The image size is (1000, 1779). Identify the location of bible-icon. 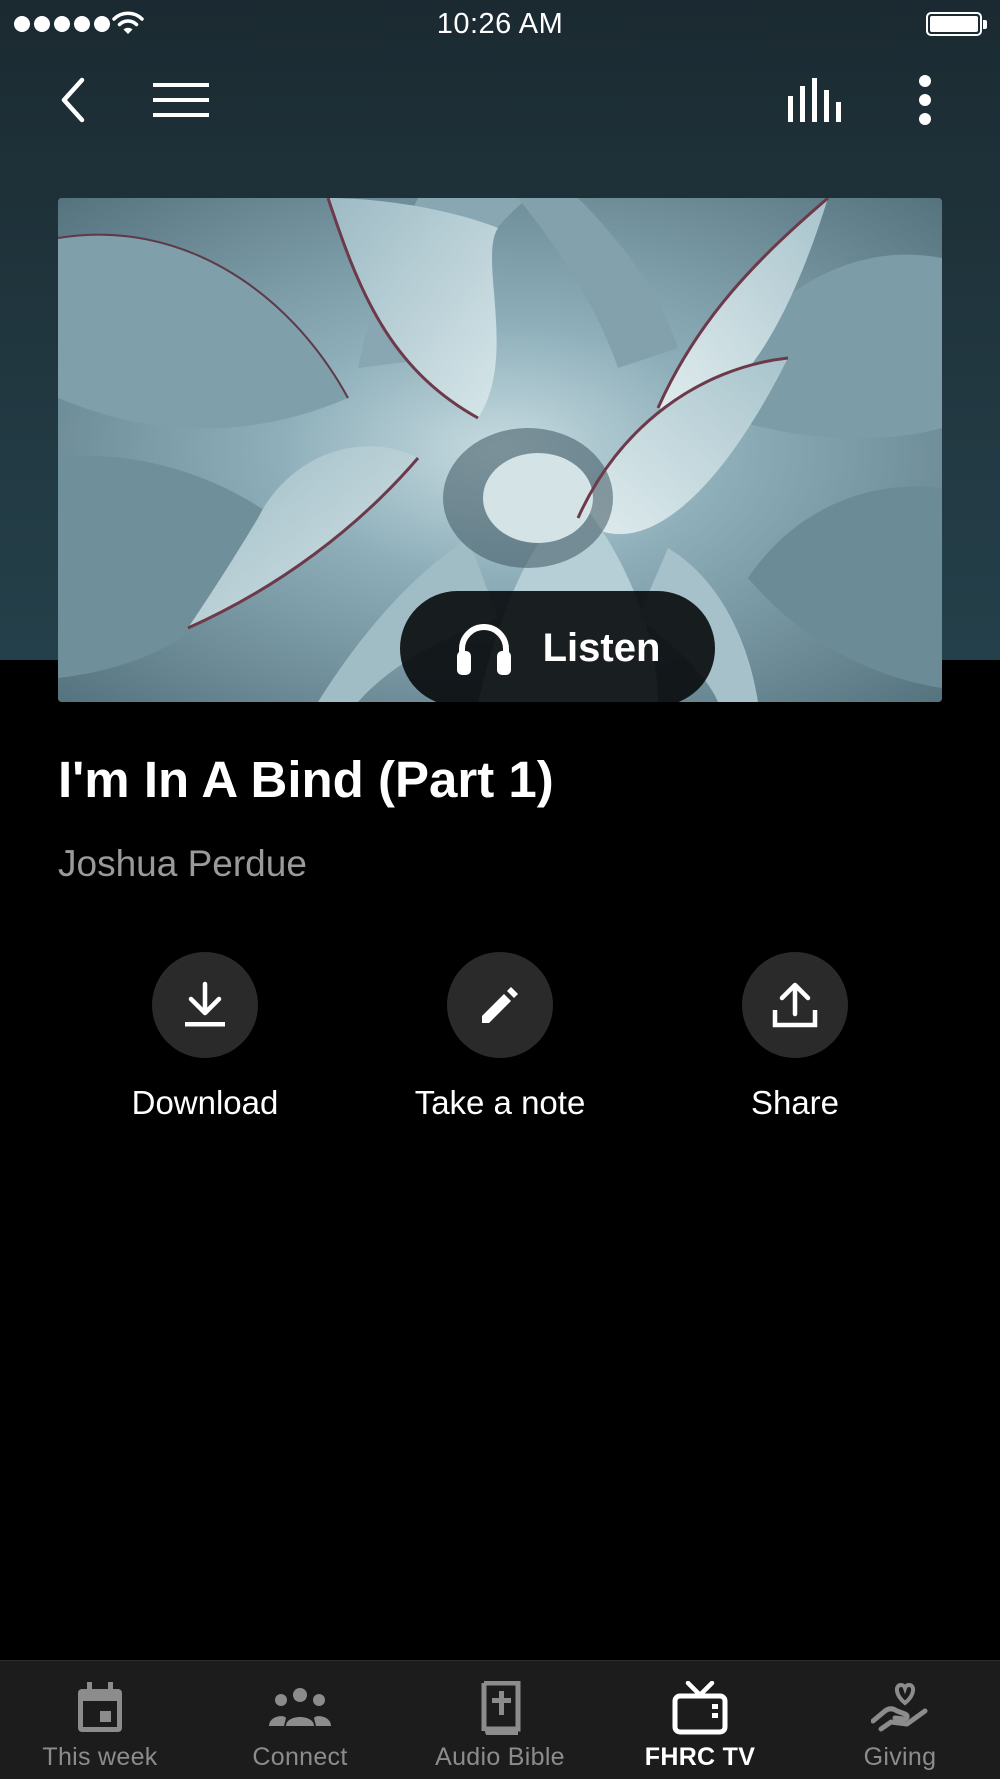
(501, 1708).